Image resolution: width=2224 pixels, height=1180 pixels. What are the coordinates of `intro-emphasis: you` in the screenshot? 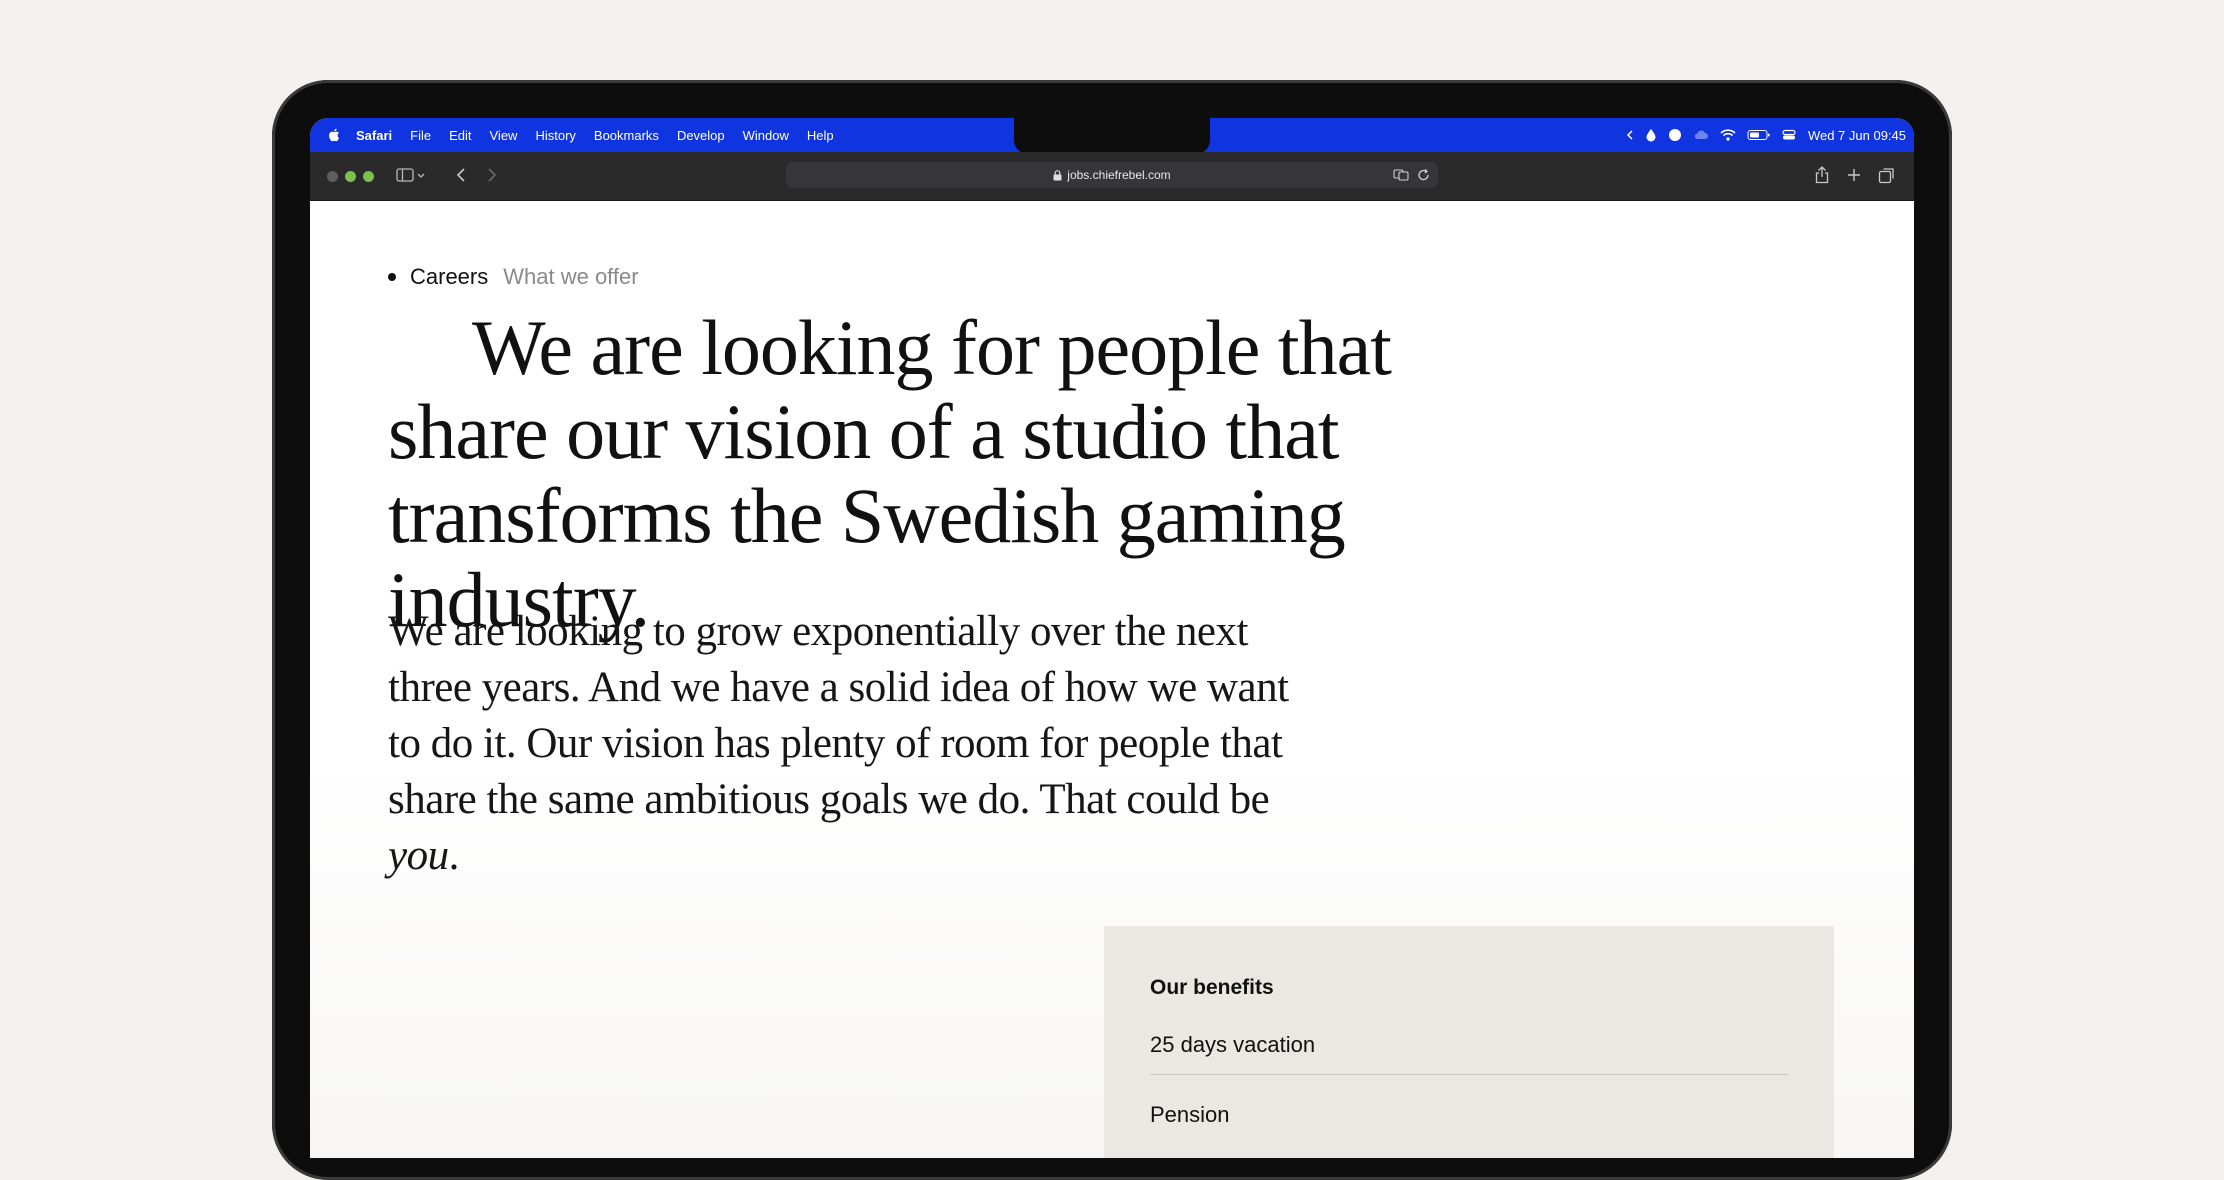 It's located at (418, 855).